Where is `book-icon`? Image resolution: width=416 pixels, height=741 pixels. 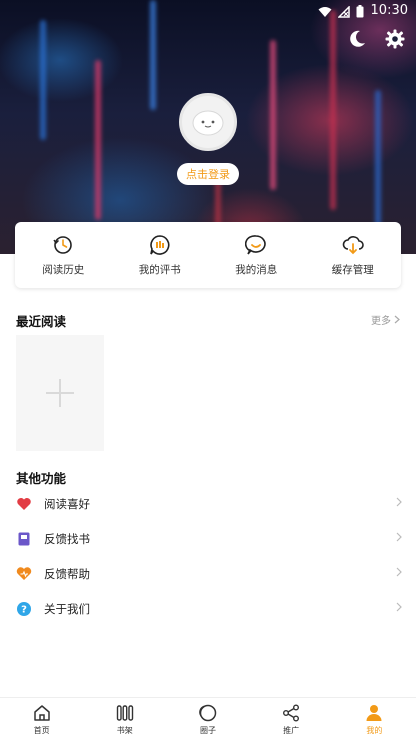 book-icon is located at coordinates (24, 538).